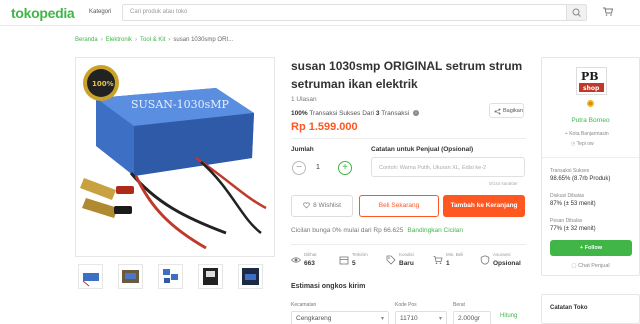 Image resolution: width=640 pixels, height=324 pixels. Describe the element at coordinates (328, 286) in the screenshot. I see `shipping-estimate-title: Estimasi ongkos kirim` at that location.